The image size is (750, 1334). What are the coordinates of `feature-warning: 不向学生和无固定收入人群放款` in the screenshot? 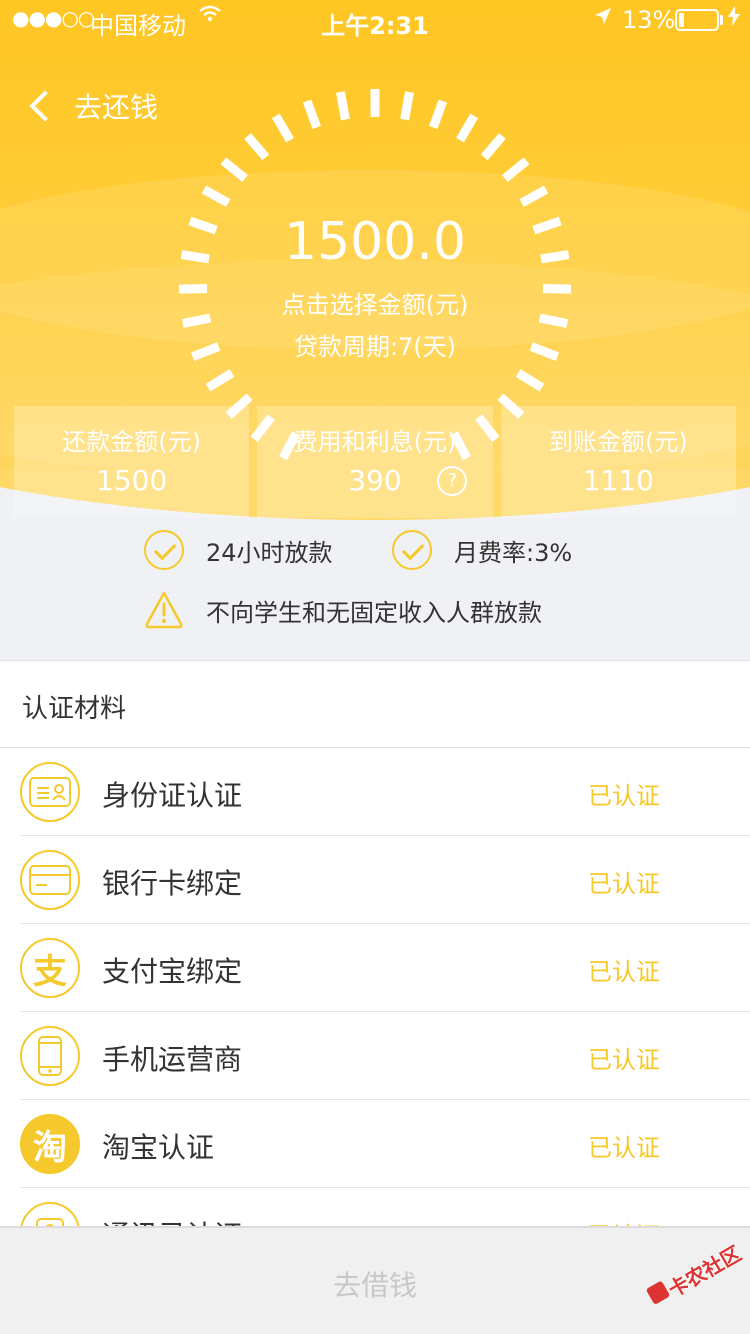 It's located at (343, 610).